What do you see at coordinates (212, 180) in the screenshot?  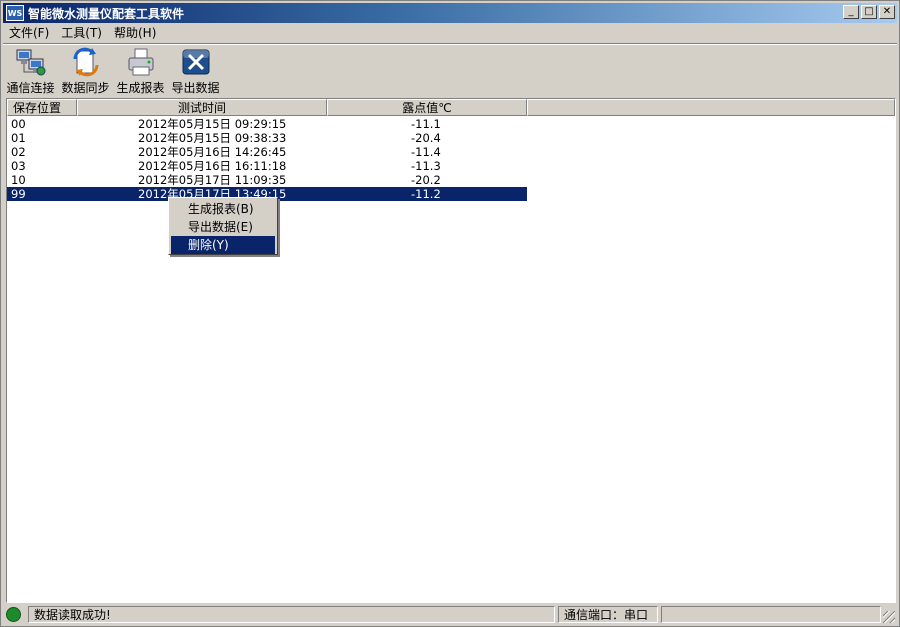 I see `cell-time: 2012年05月17日 11:09:35` at bounding box center [212, 180].